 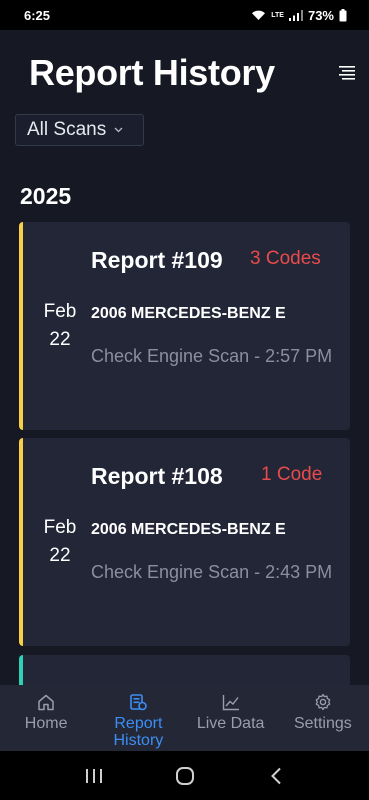 I want to click on nav-home-label: Home, so click(x=46, y=723).